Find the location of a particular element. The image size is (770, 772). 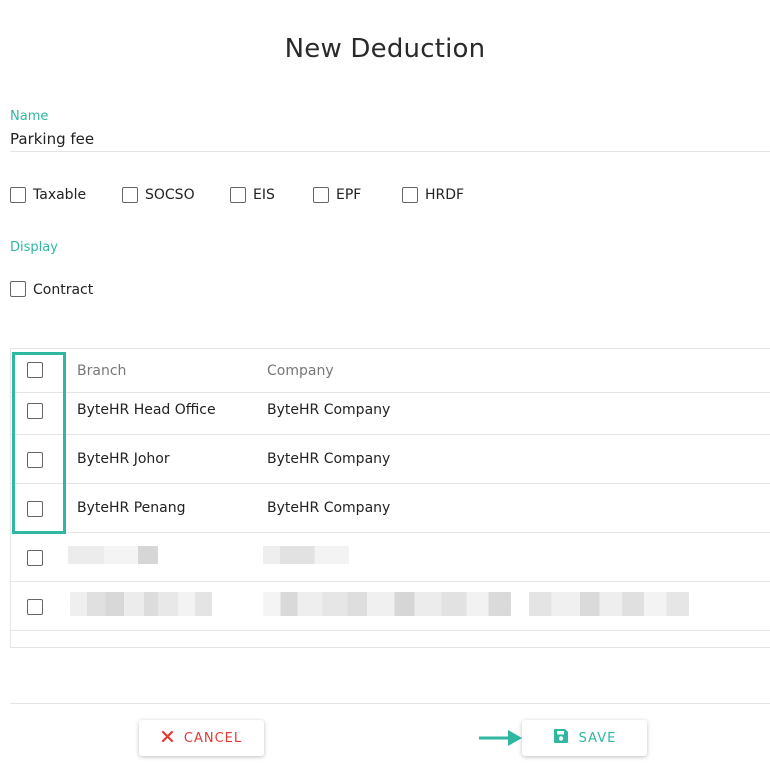

arrow-right-icon is located at coordinates (500, 738).